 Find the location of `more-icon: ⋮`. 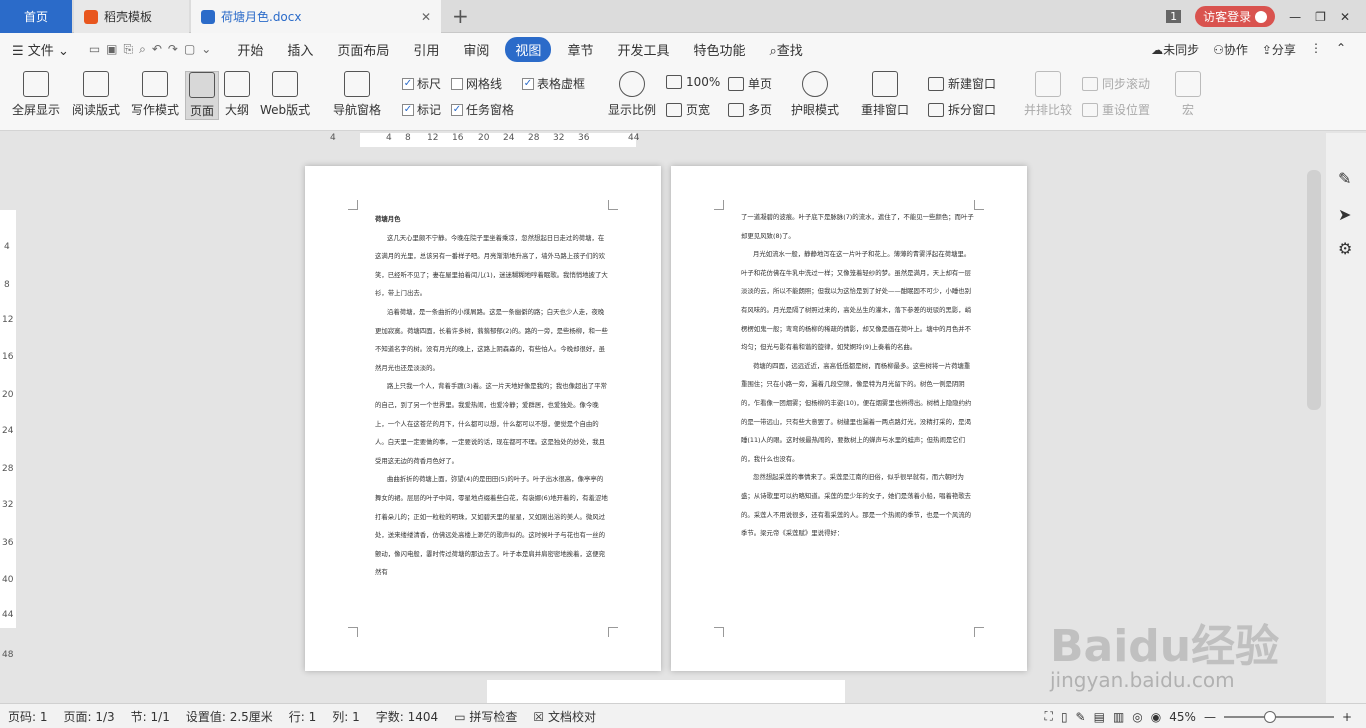

more-icon: ⋮ is located at coordinates (1316, 49).